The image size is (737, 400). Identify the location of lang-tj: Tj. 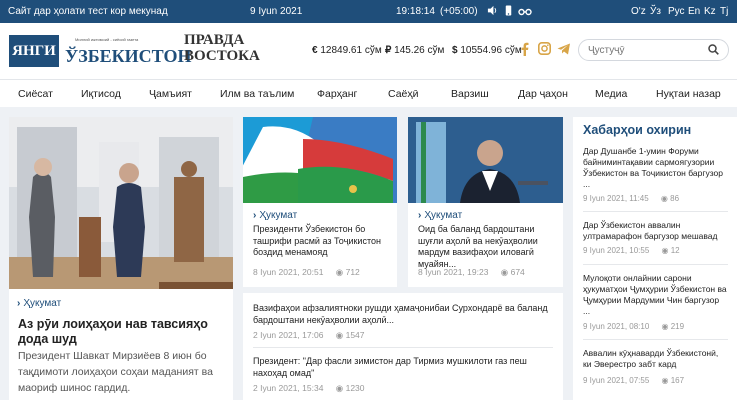
(724, 11).